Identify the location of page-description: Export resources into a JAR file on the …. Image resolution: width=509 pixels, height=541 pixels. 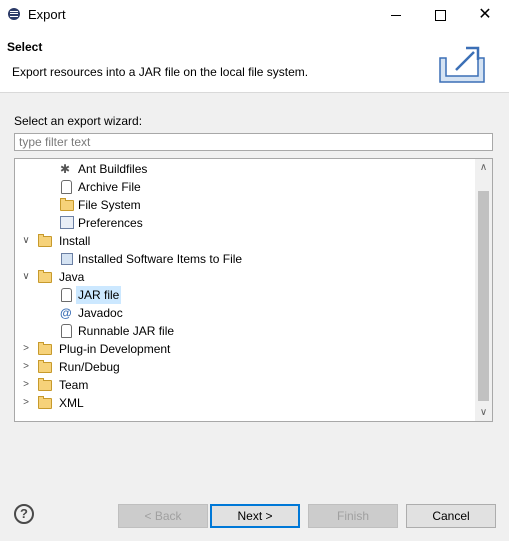
(160, 72).